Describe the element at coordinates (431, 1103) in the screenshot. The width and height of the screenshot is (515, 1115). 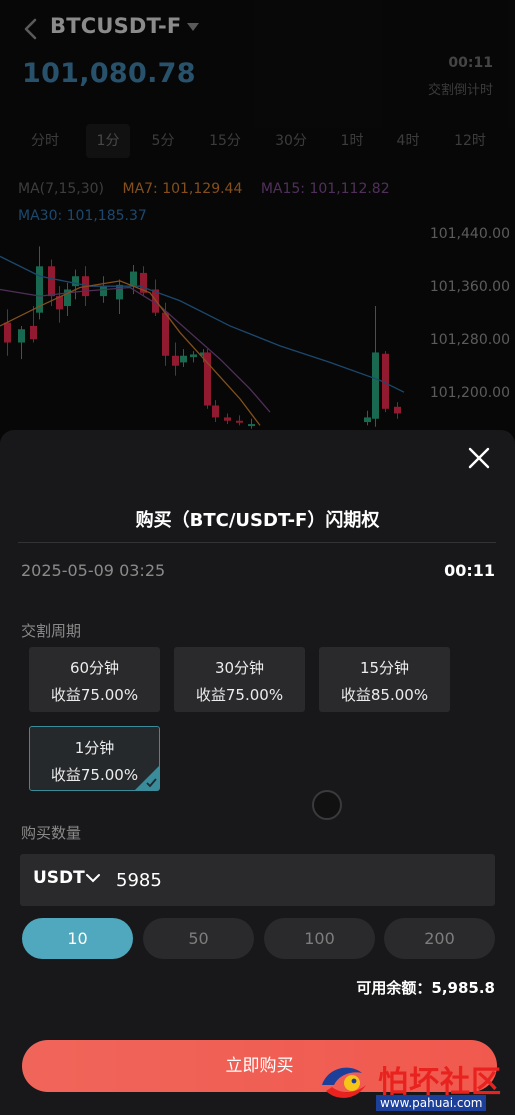
I see `watermark-url: www.pahuai.com` at that location.